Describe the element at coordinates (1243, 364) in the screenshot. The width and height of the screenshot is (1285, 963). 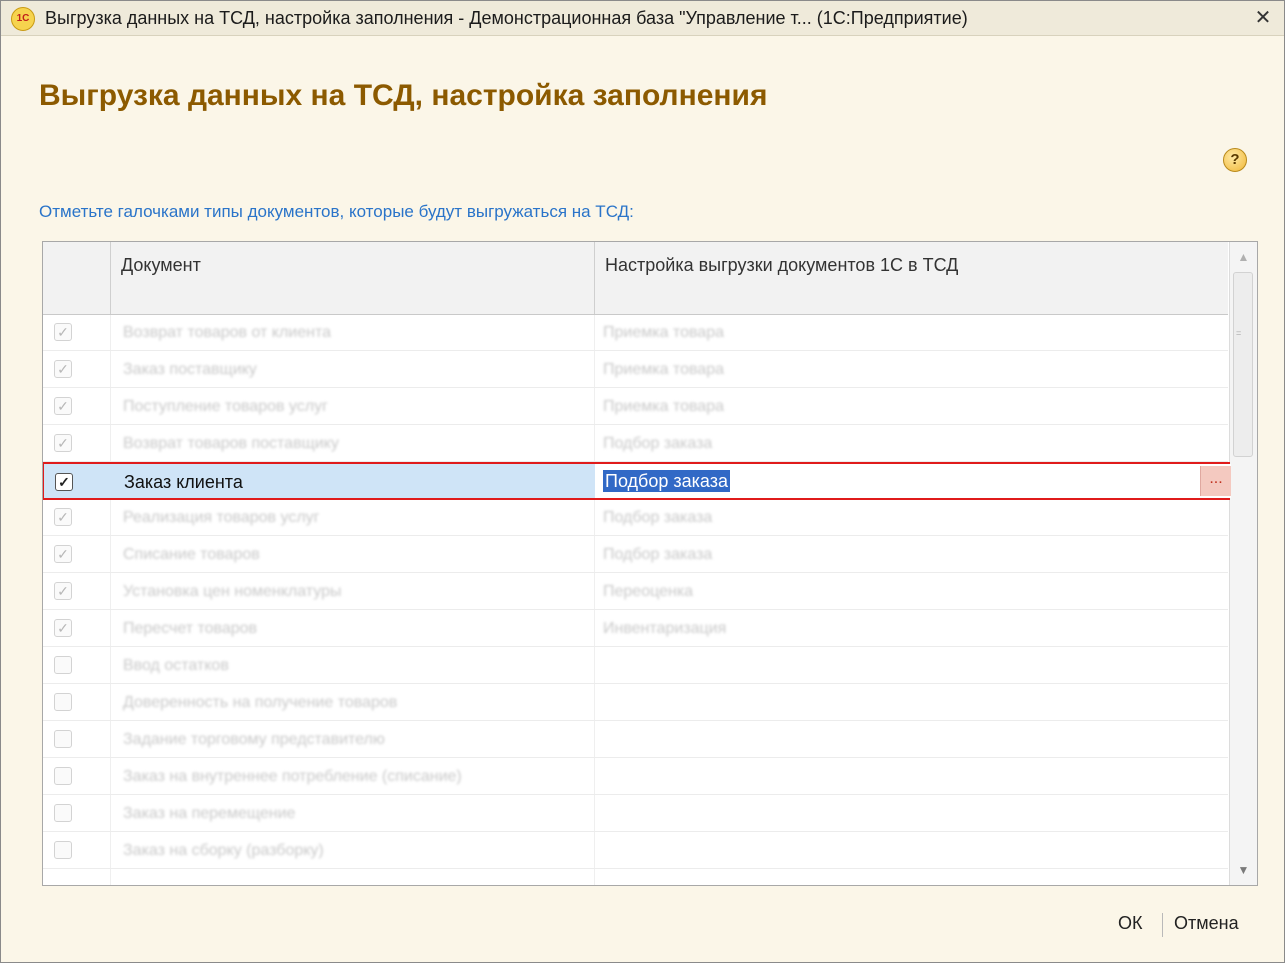
I see `scroll-thumb` at that location.